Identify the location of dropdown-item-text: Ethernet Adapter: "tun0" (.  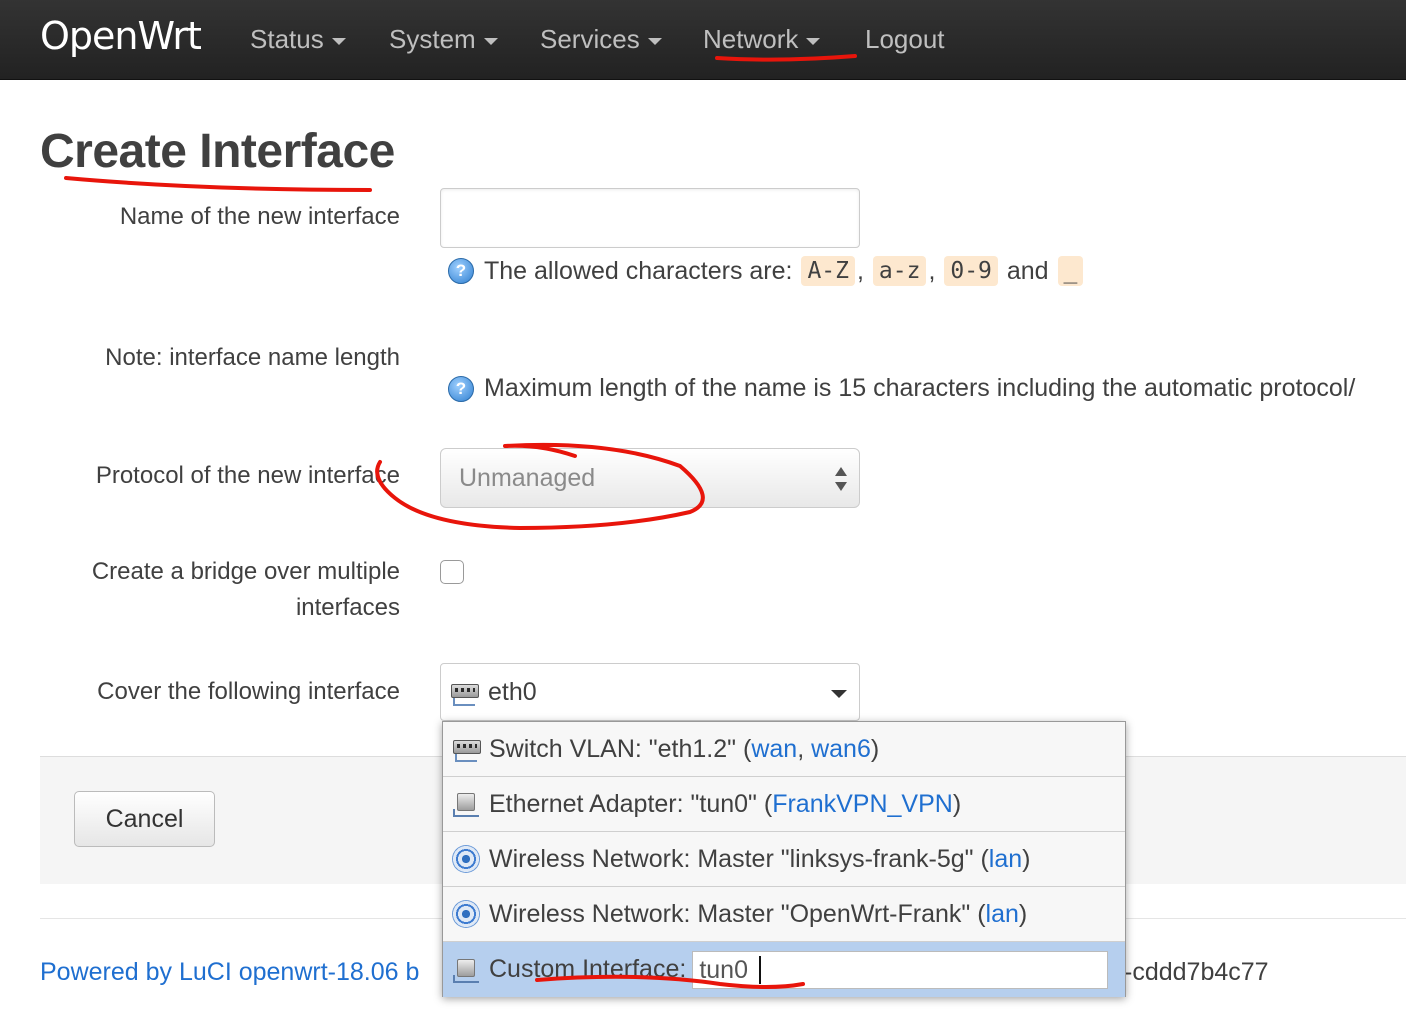
(631, 803).